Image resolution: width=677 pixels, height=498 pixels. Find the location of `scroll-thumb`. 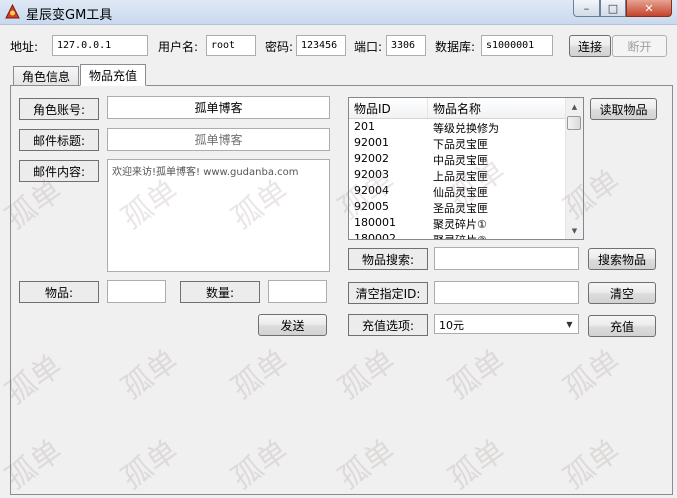

scroll-thumb is located at coordinates (574, 123).